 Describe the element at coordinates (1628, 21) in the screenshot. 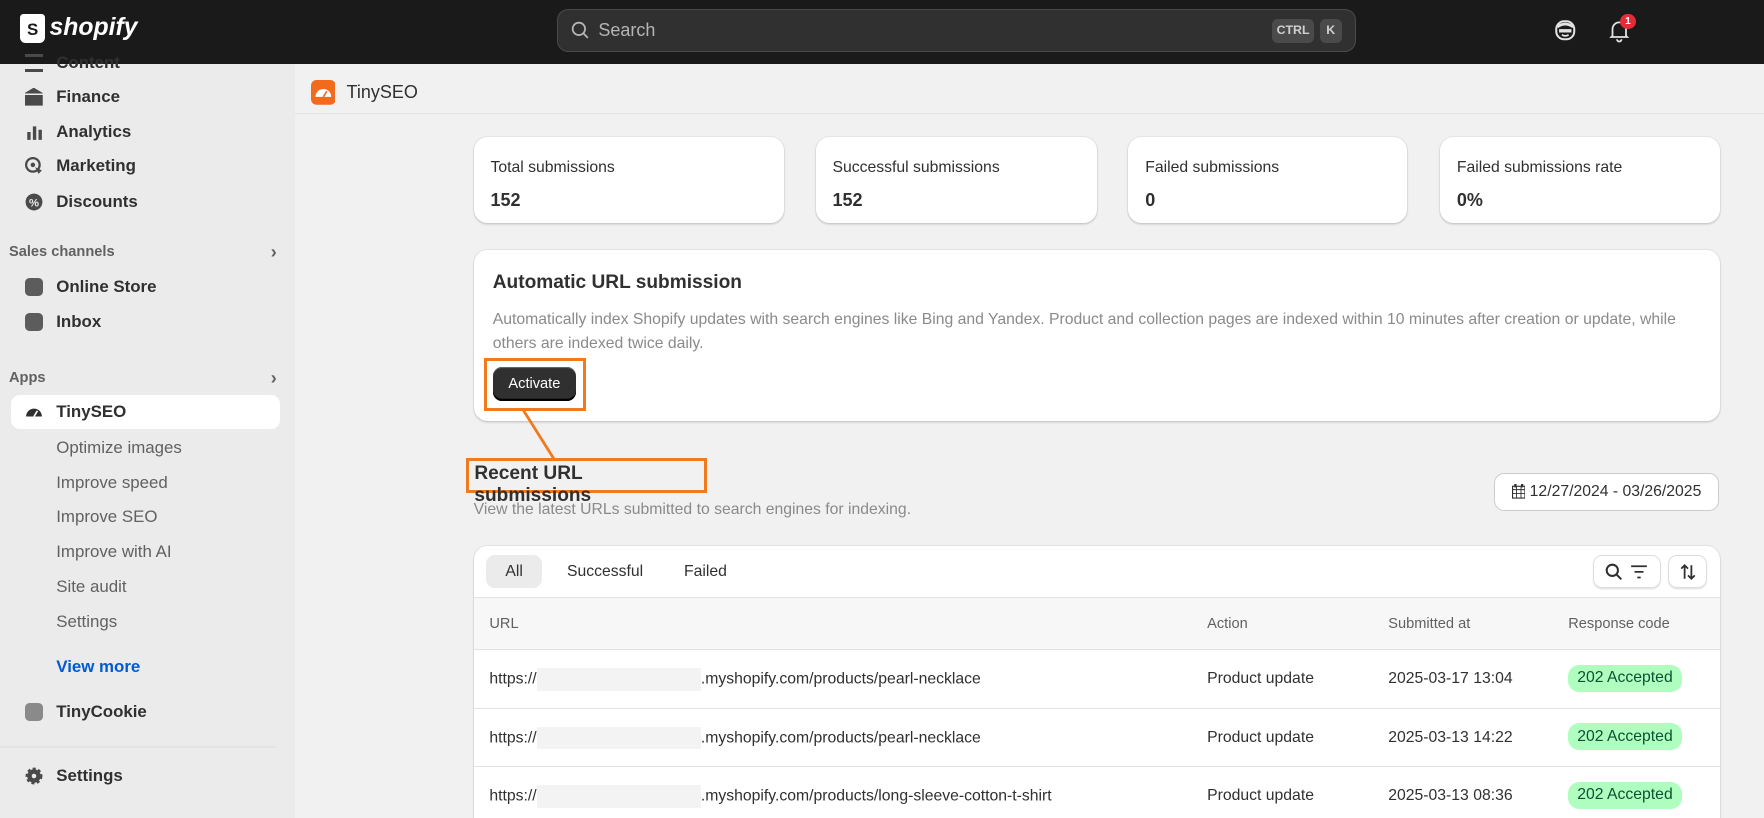

I see `notification-badge: 1` at that location.